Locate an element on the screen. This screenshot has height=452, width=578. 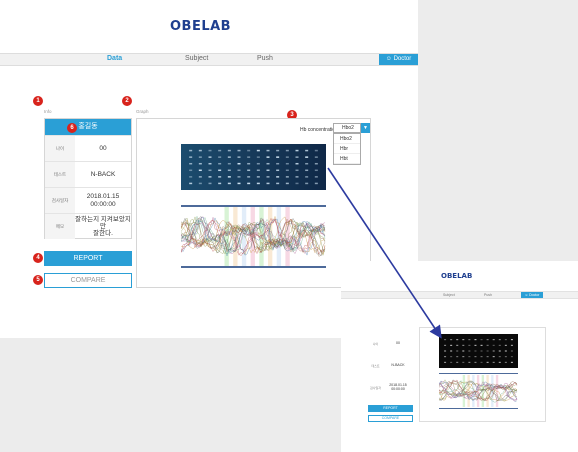
inset-nav-push: Push is located at coordinates (488, 295).